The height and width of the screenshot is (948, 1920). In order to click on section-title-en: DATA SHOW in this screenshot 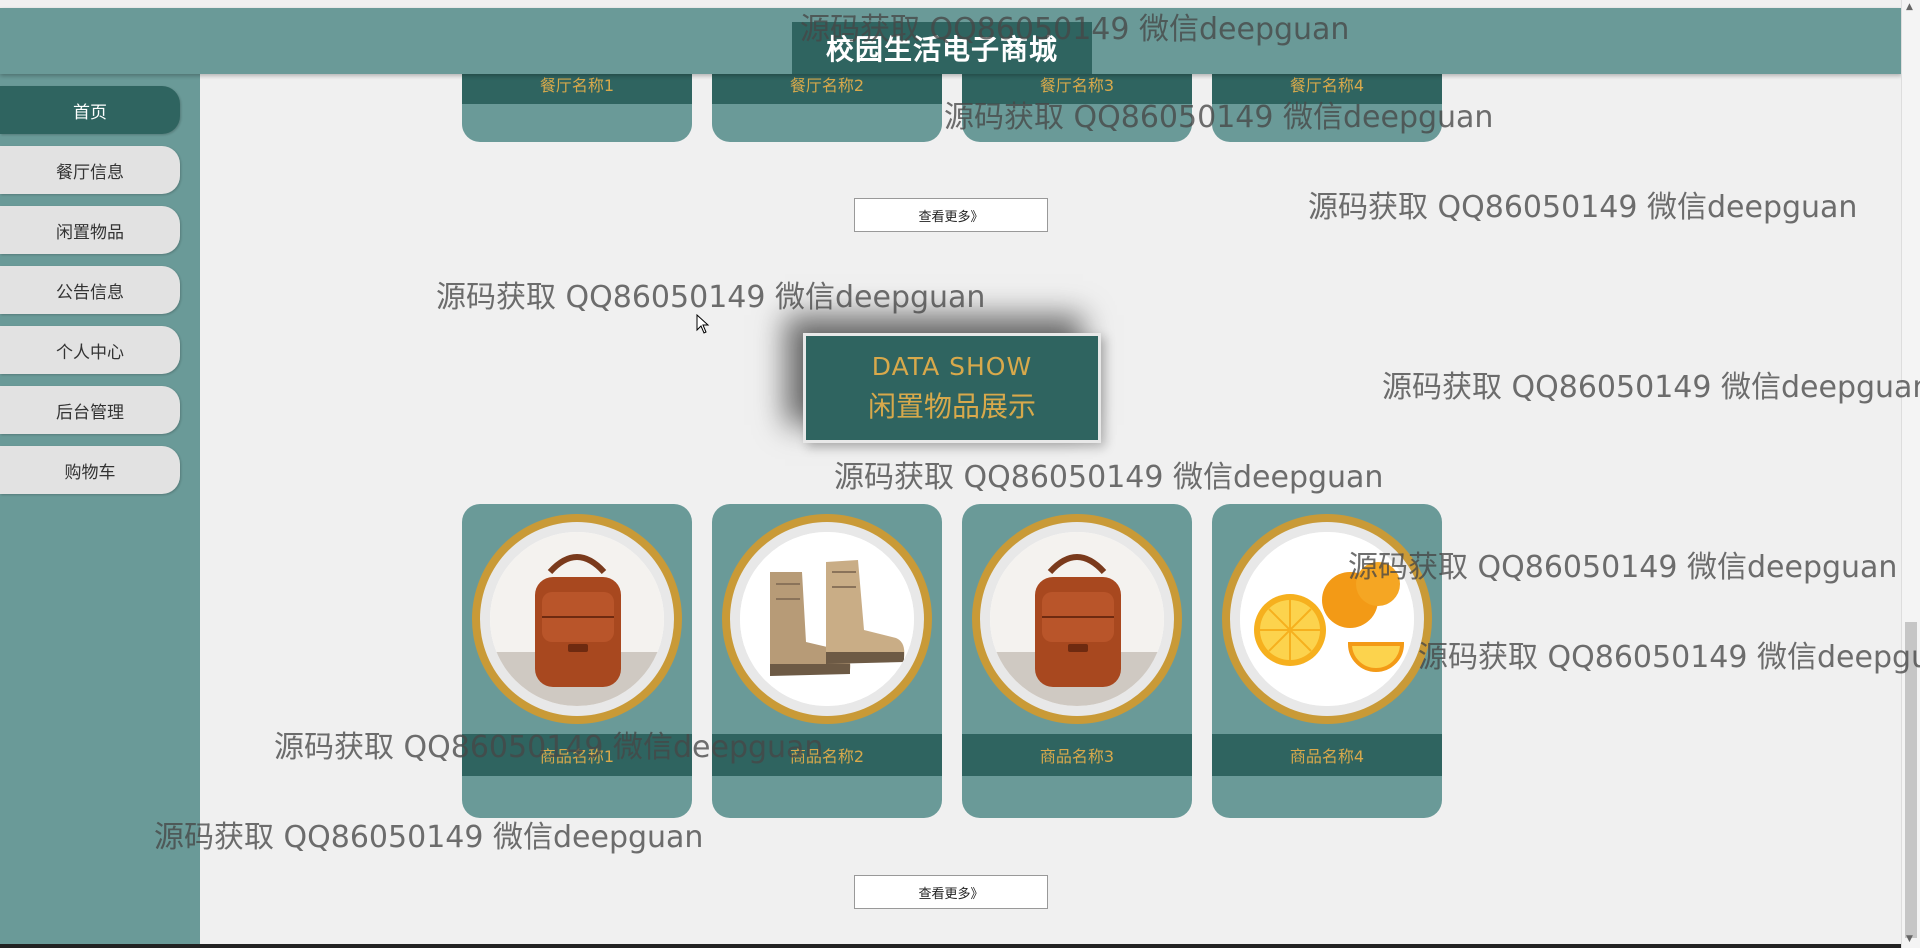, I will do `click(952, 366)`.